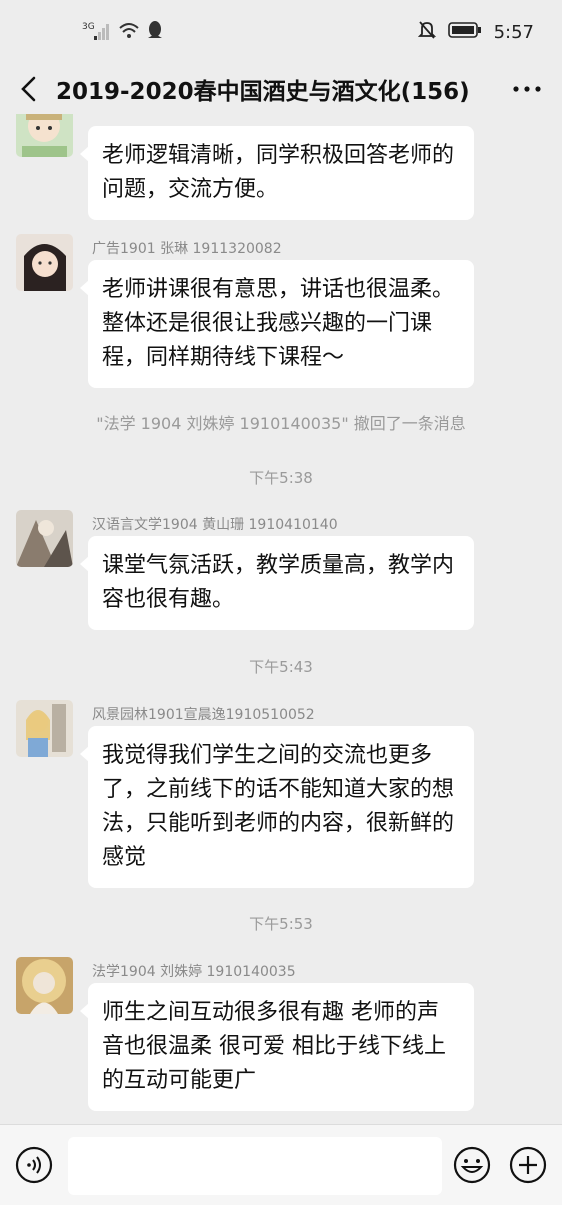  I want to click on voice-icon, so click(34, 1165).